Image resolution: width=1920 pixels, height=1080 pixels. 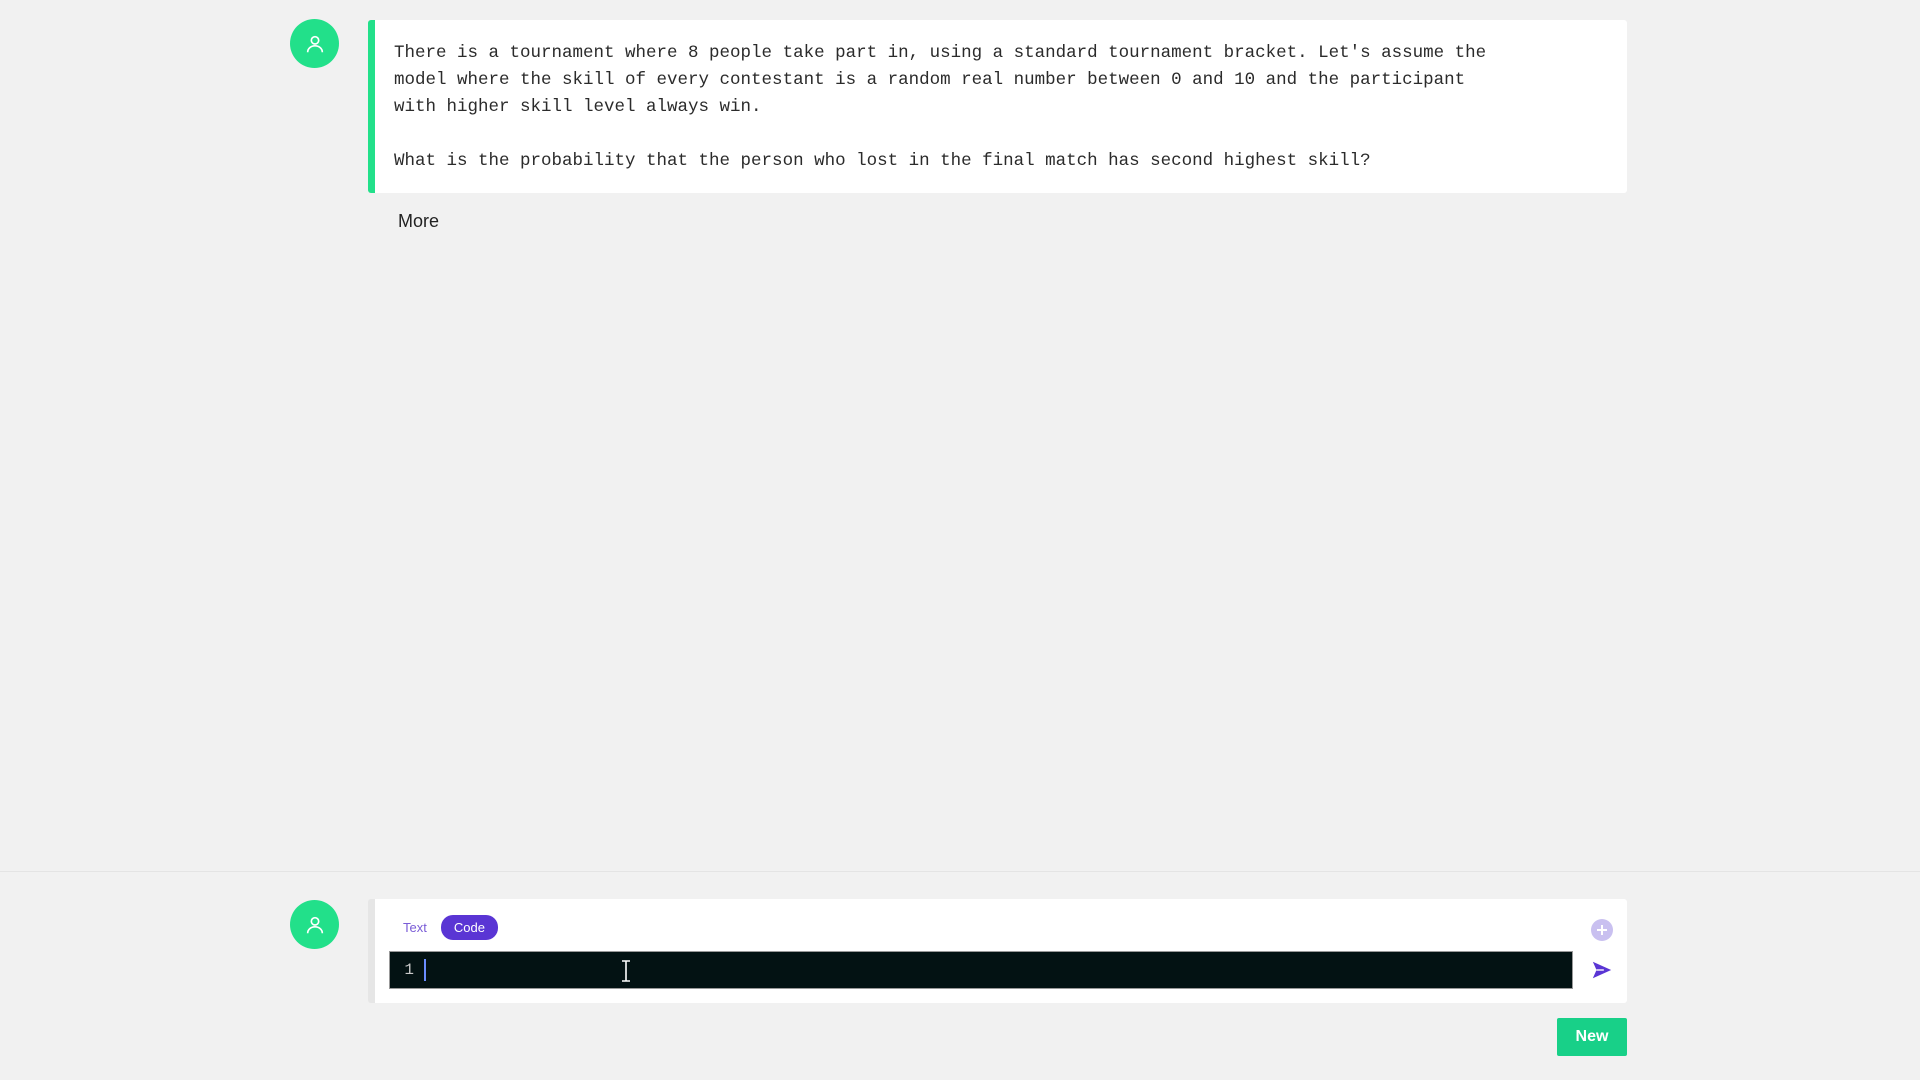 I want to click on user-avatar, so click(x=314, y=43).